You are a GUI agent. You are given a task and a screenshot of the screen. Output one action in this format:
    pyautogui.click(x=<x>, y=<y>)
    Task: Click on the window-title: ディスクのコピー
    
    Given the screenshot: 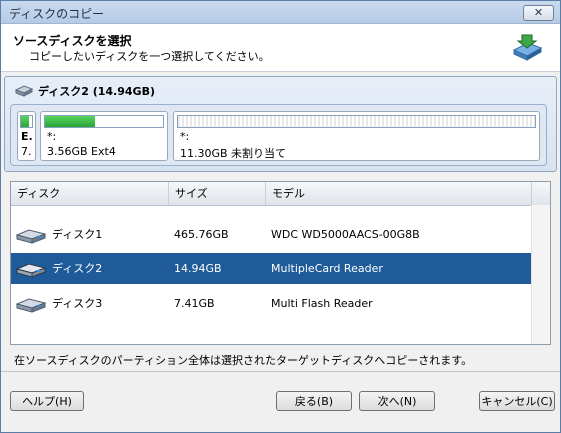 What is the action you would take?
    pyautogui.click(x=57, y=14)
    